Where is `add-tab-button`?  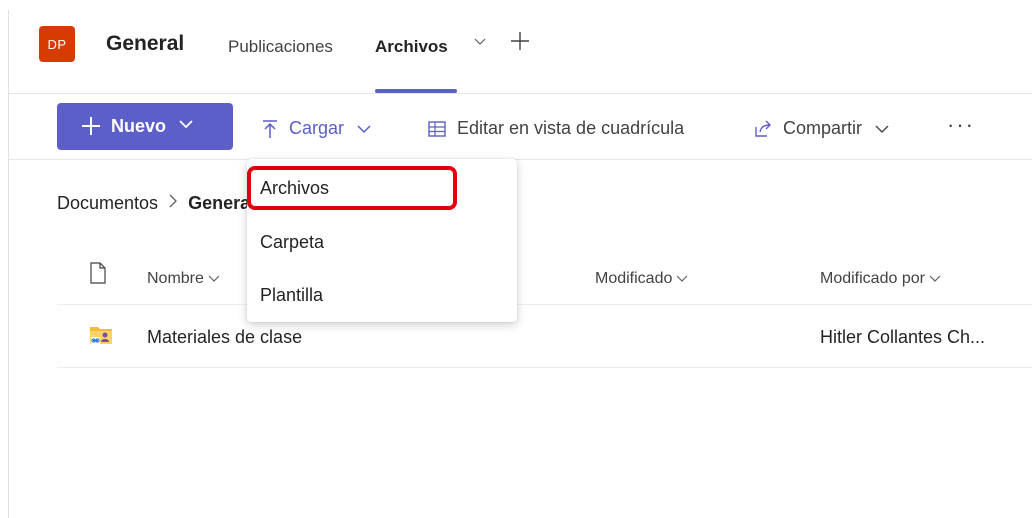 add-tab-button is located at coordinates (520, 43).